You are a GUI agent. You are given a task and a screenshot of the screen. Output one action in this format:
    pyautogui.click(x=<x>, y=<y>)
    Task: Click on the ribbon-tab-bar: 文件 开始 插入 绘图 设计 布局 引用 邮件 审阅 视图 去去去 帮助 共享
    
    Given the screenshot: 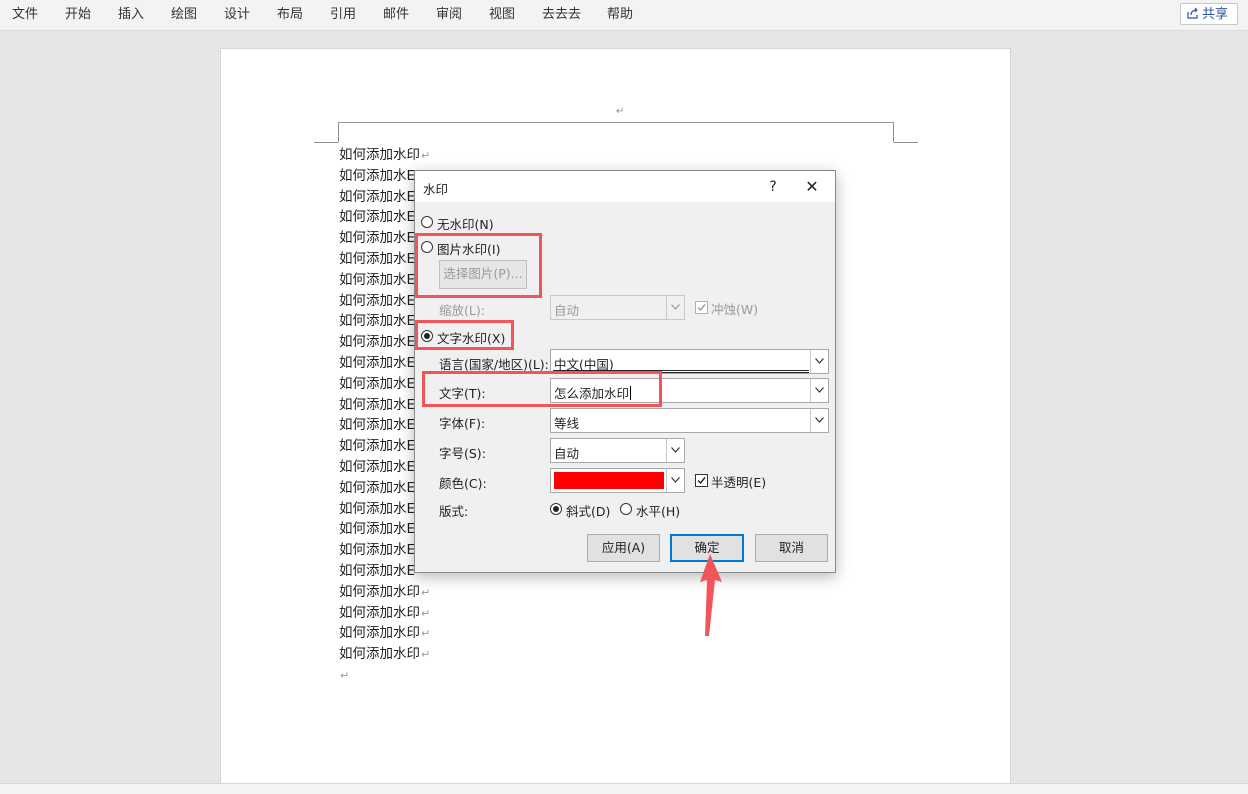 What is the action you would take?
    pyautogui.click(x=624, y=15)
    